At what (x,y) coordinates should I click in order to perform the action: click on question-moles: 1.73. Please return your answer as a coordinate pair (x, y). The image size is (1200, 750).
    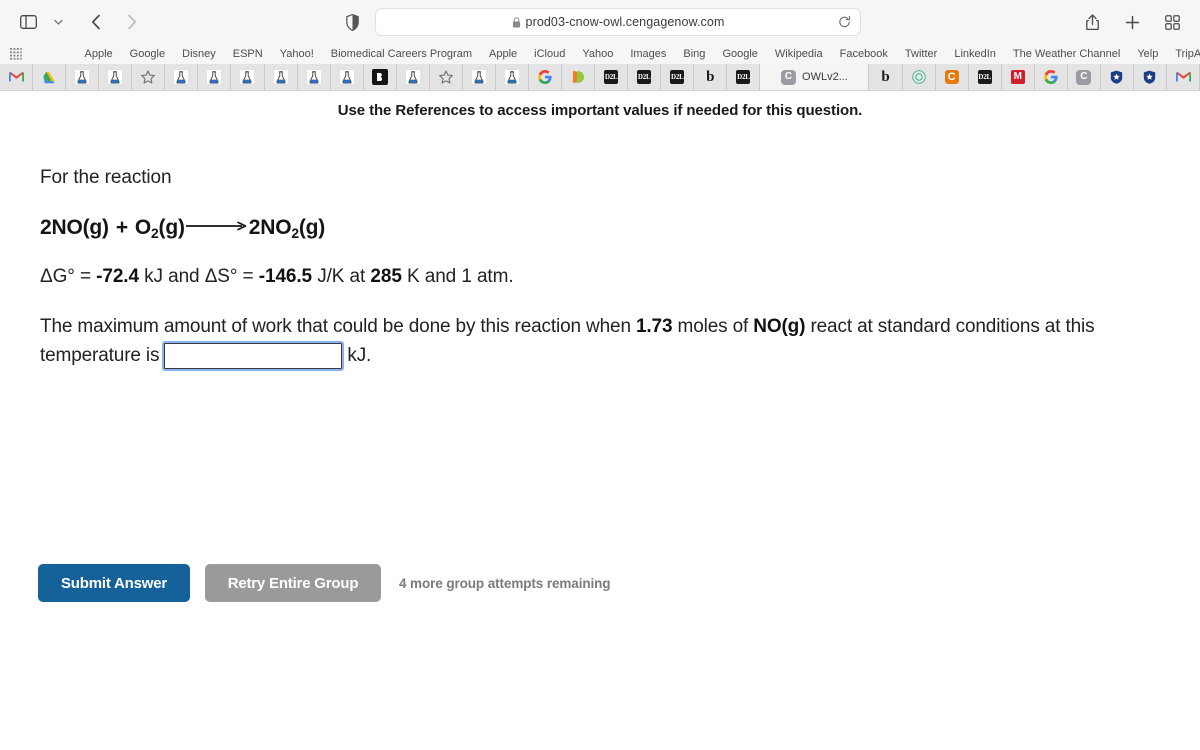
    Looking at the image, I should click on (654, 326).